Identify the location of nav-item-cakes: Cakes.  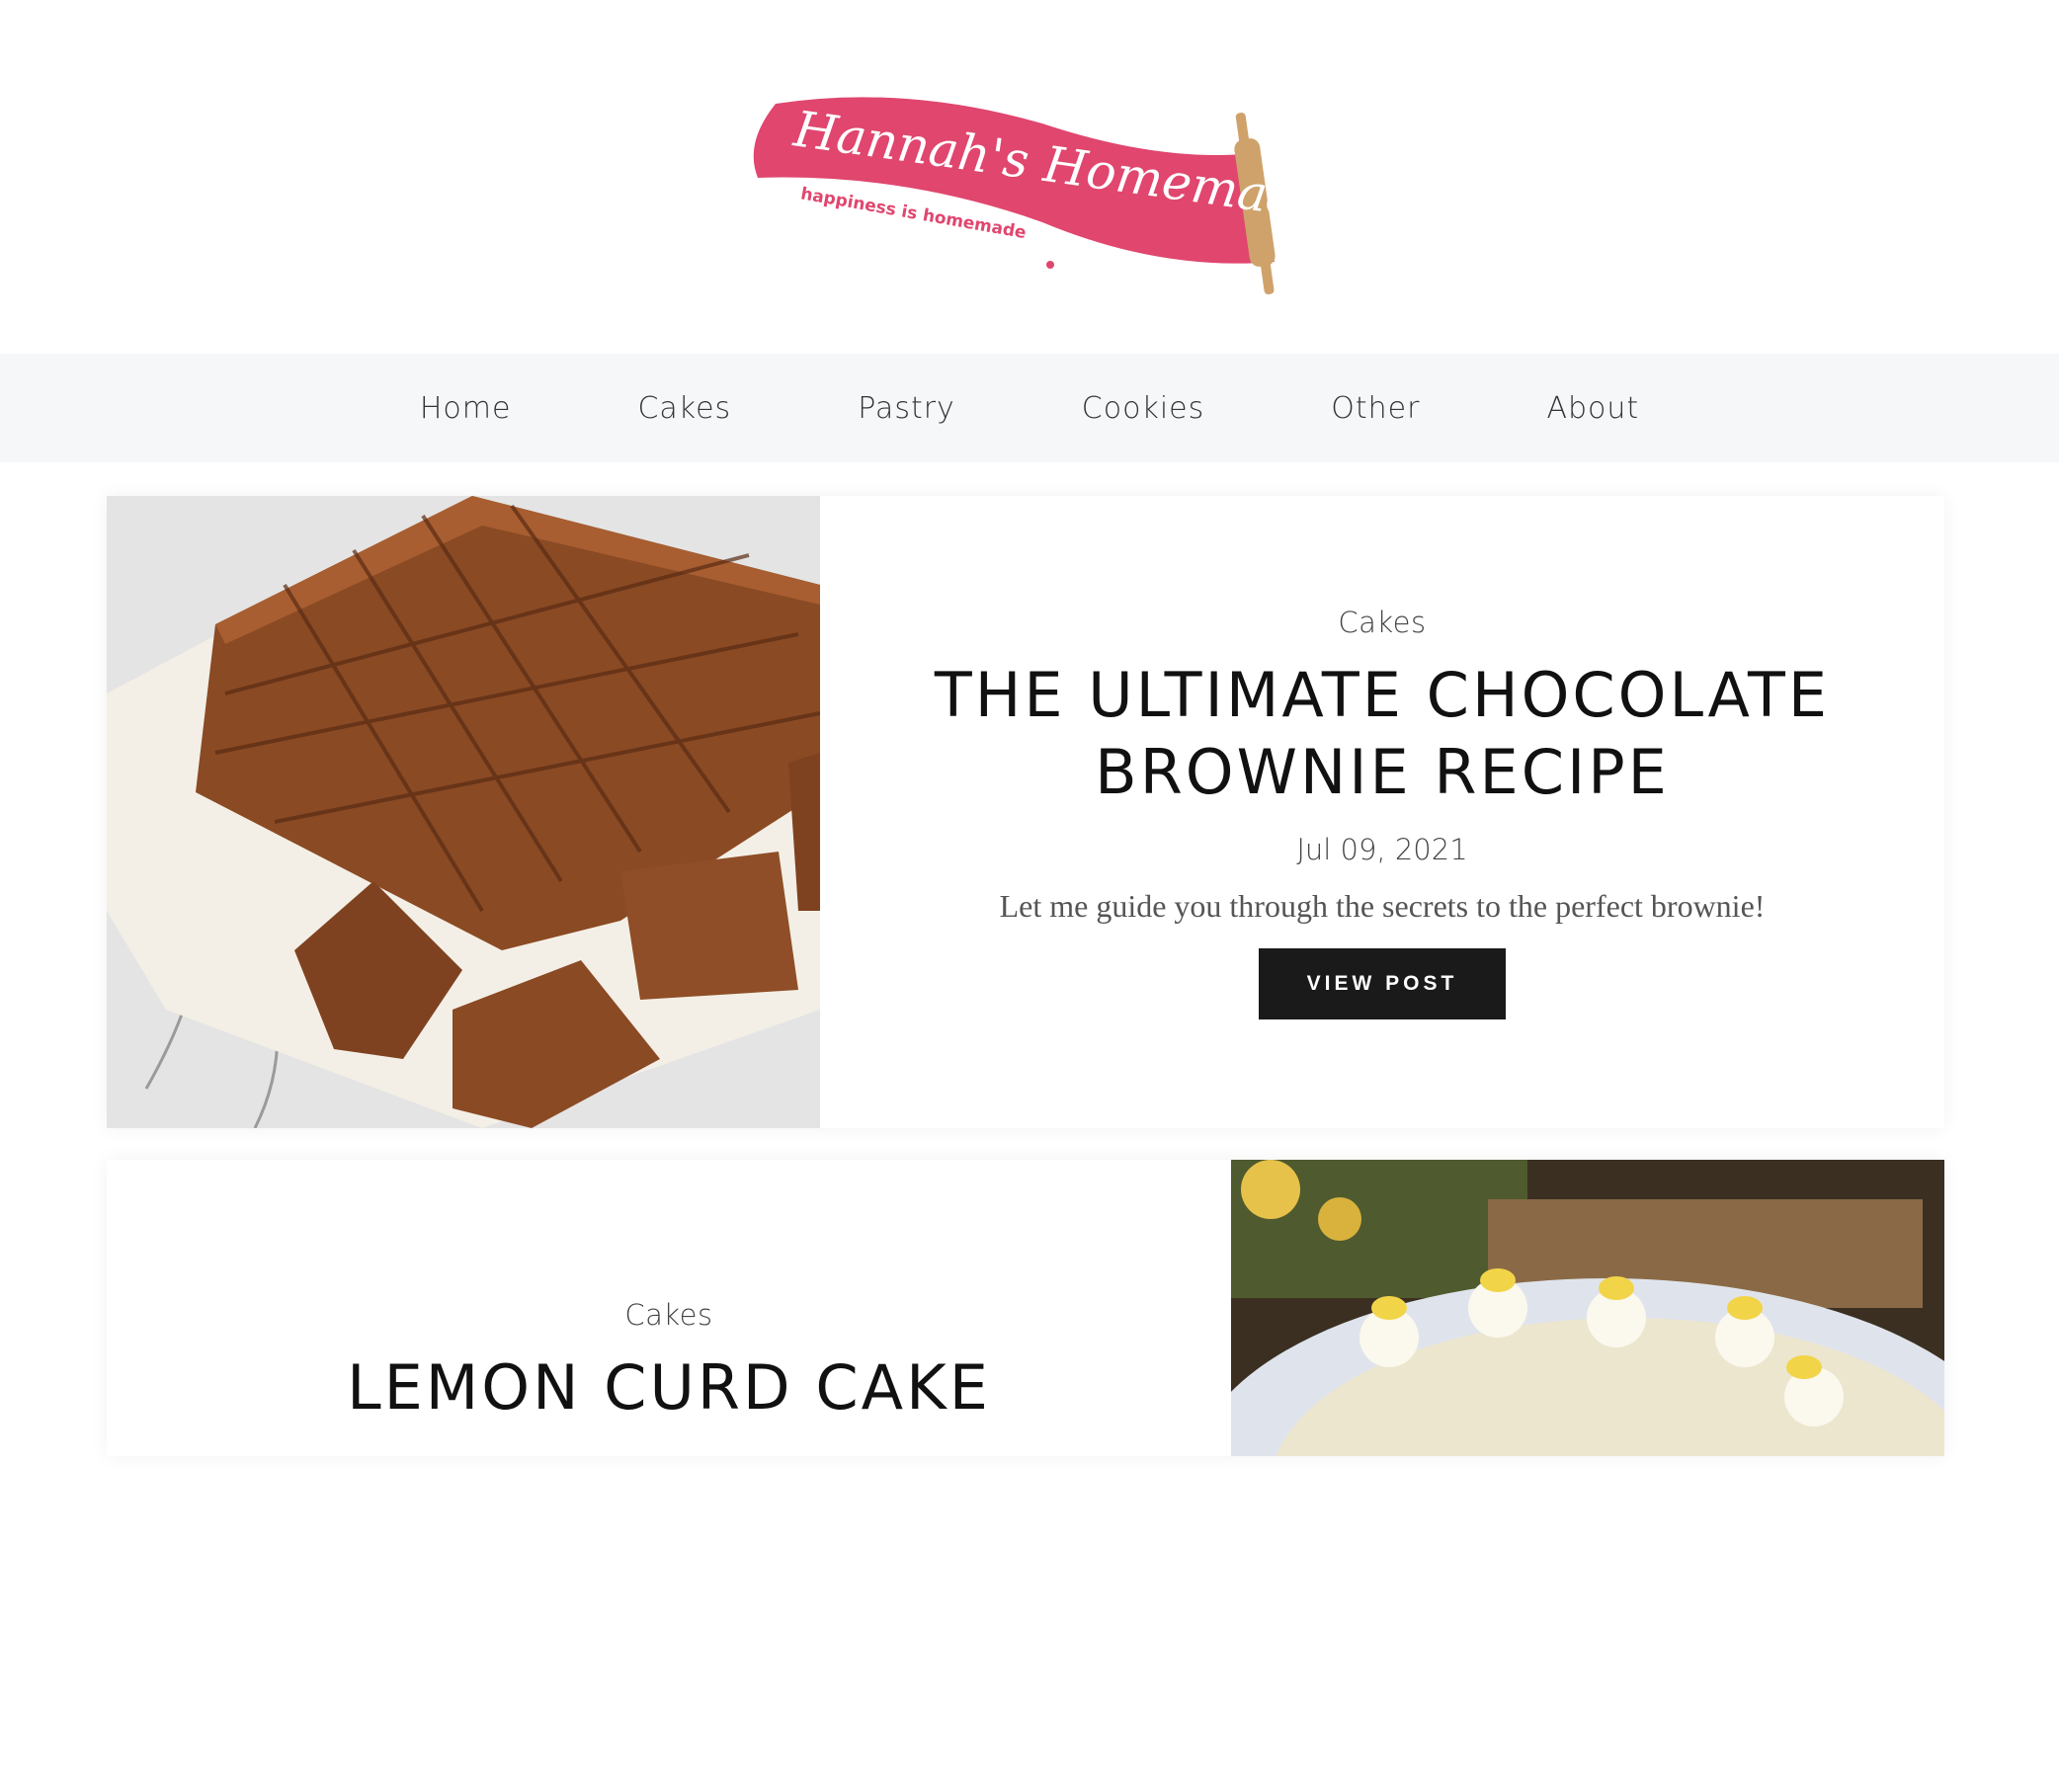
(684, 409).